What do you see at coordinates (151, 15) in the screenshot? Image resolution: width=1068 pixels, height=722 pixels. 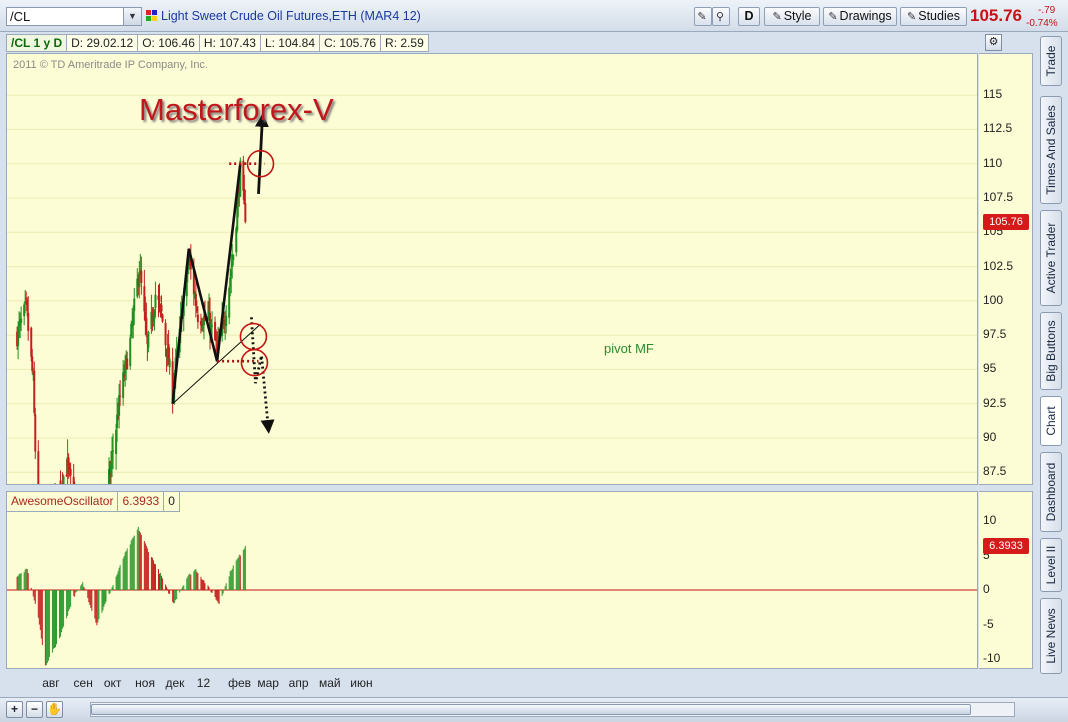 I see `instrument-flag-icon` at bounding box center [151, 15].